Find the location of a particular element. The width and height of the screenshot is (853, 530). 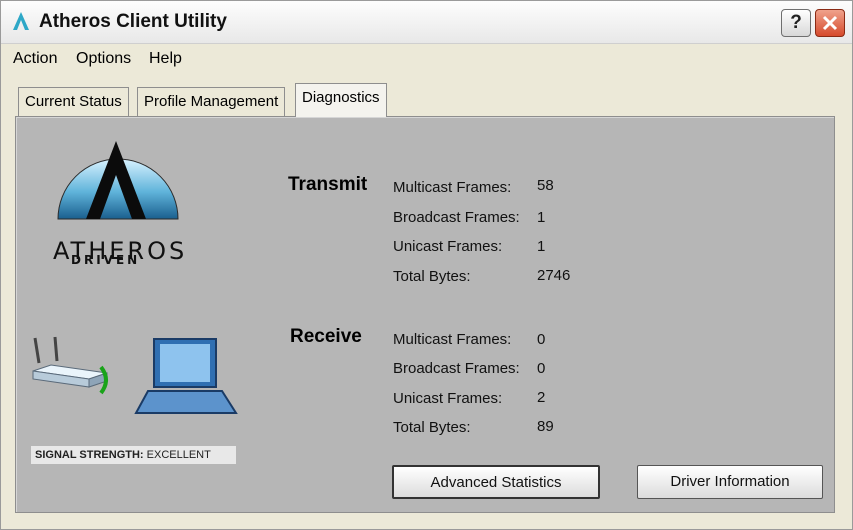

receive-total-bytes-label: Total Bytes: is located at coordinates (432, 427).